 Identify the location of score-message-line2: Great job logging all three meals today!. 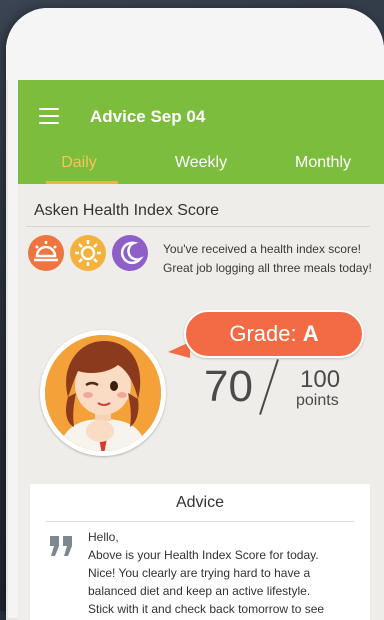
(267, 268).